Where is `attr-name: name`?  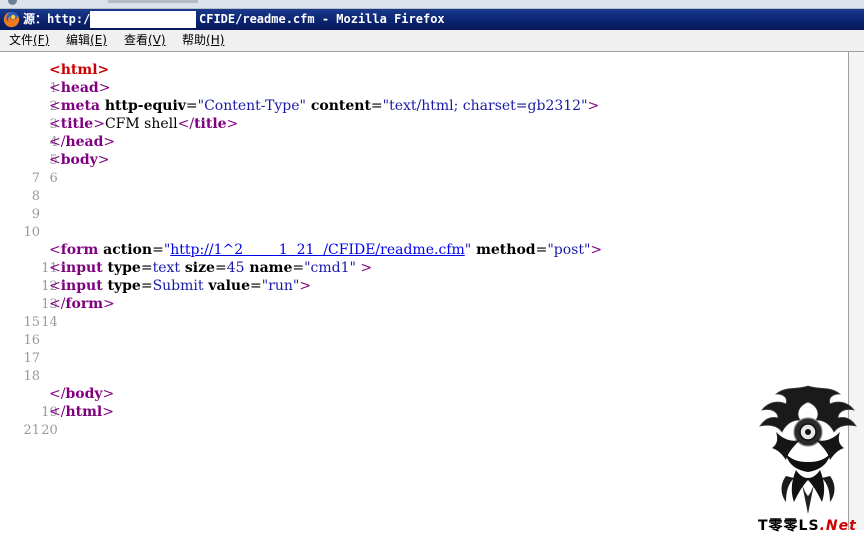 attr-name: name is located at coordinates (268, 268).